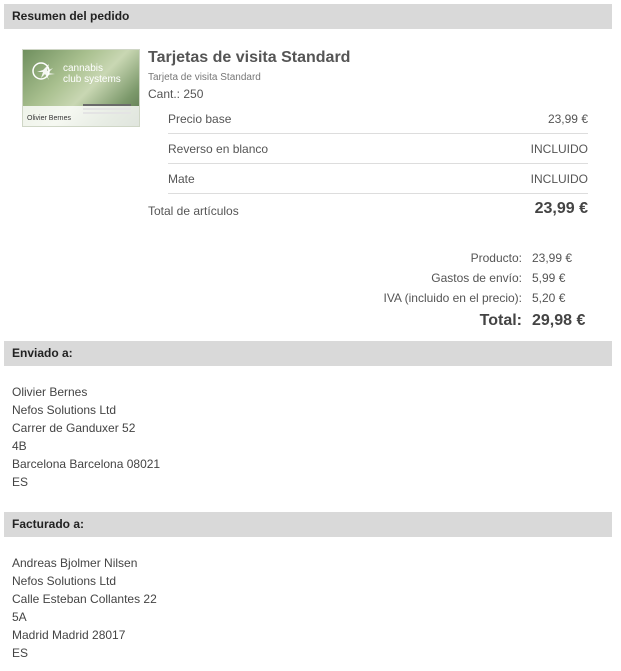  Describe the element at coordinates (452, 298) in the screenshot. I see `totals-label: IVA (incluido en el precio):` at that location.